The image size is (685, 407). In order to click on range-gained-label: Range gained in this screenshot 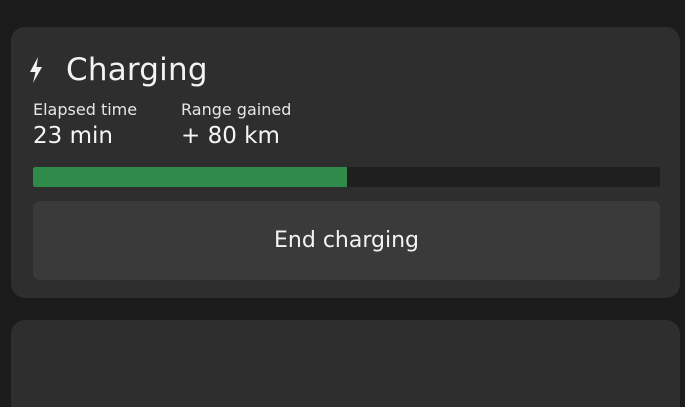, I will do `click(236, 109)`.